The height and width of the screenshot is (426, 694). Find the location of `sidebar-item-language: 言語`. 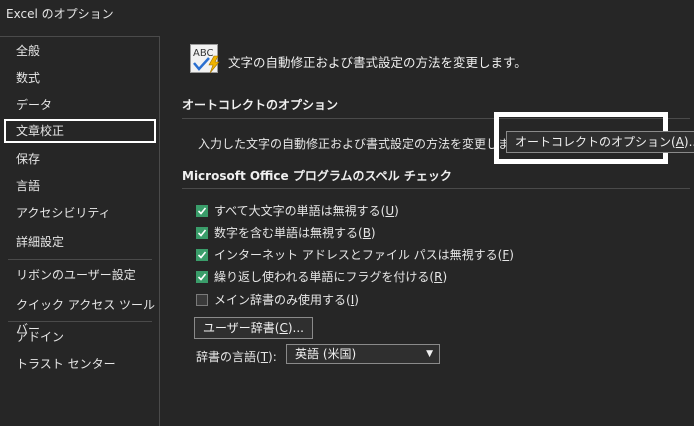

sidebar-item-language: 言語 is located at coordinates (80, 186).